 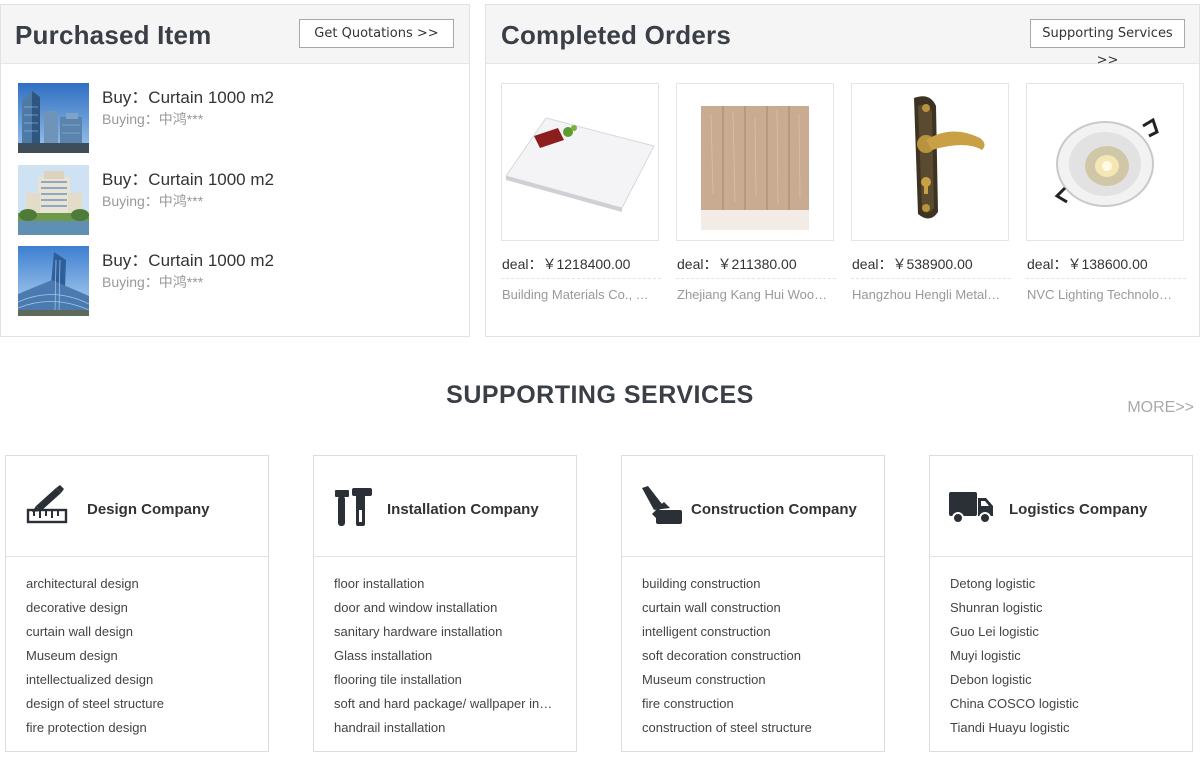 What do you see at coordinates (445, 728) in the screenshot?
I see `service-list-item: handrail installation` at bounding box center [445, 728].